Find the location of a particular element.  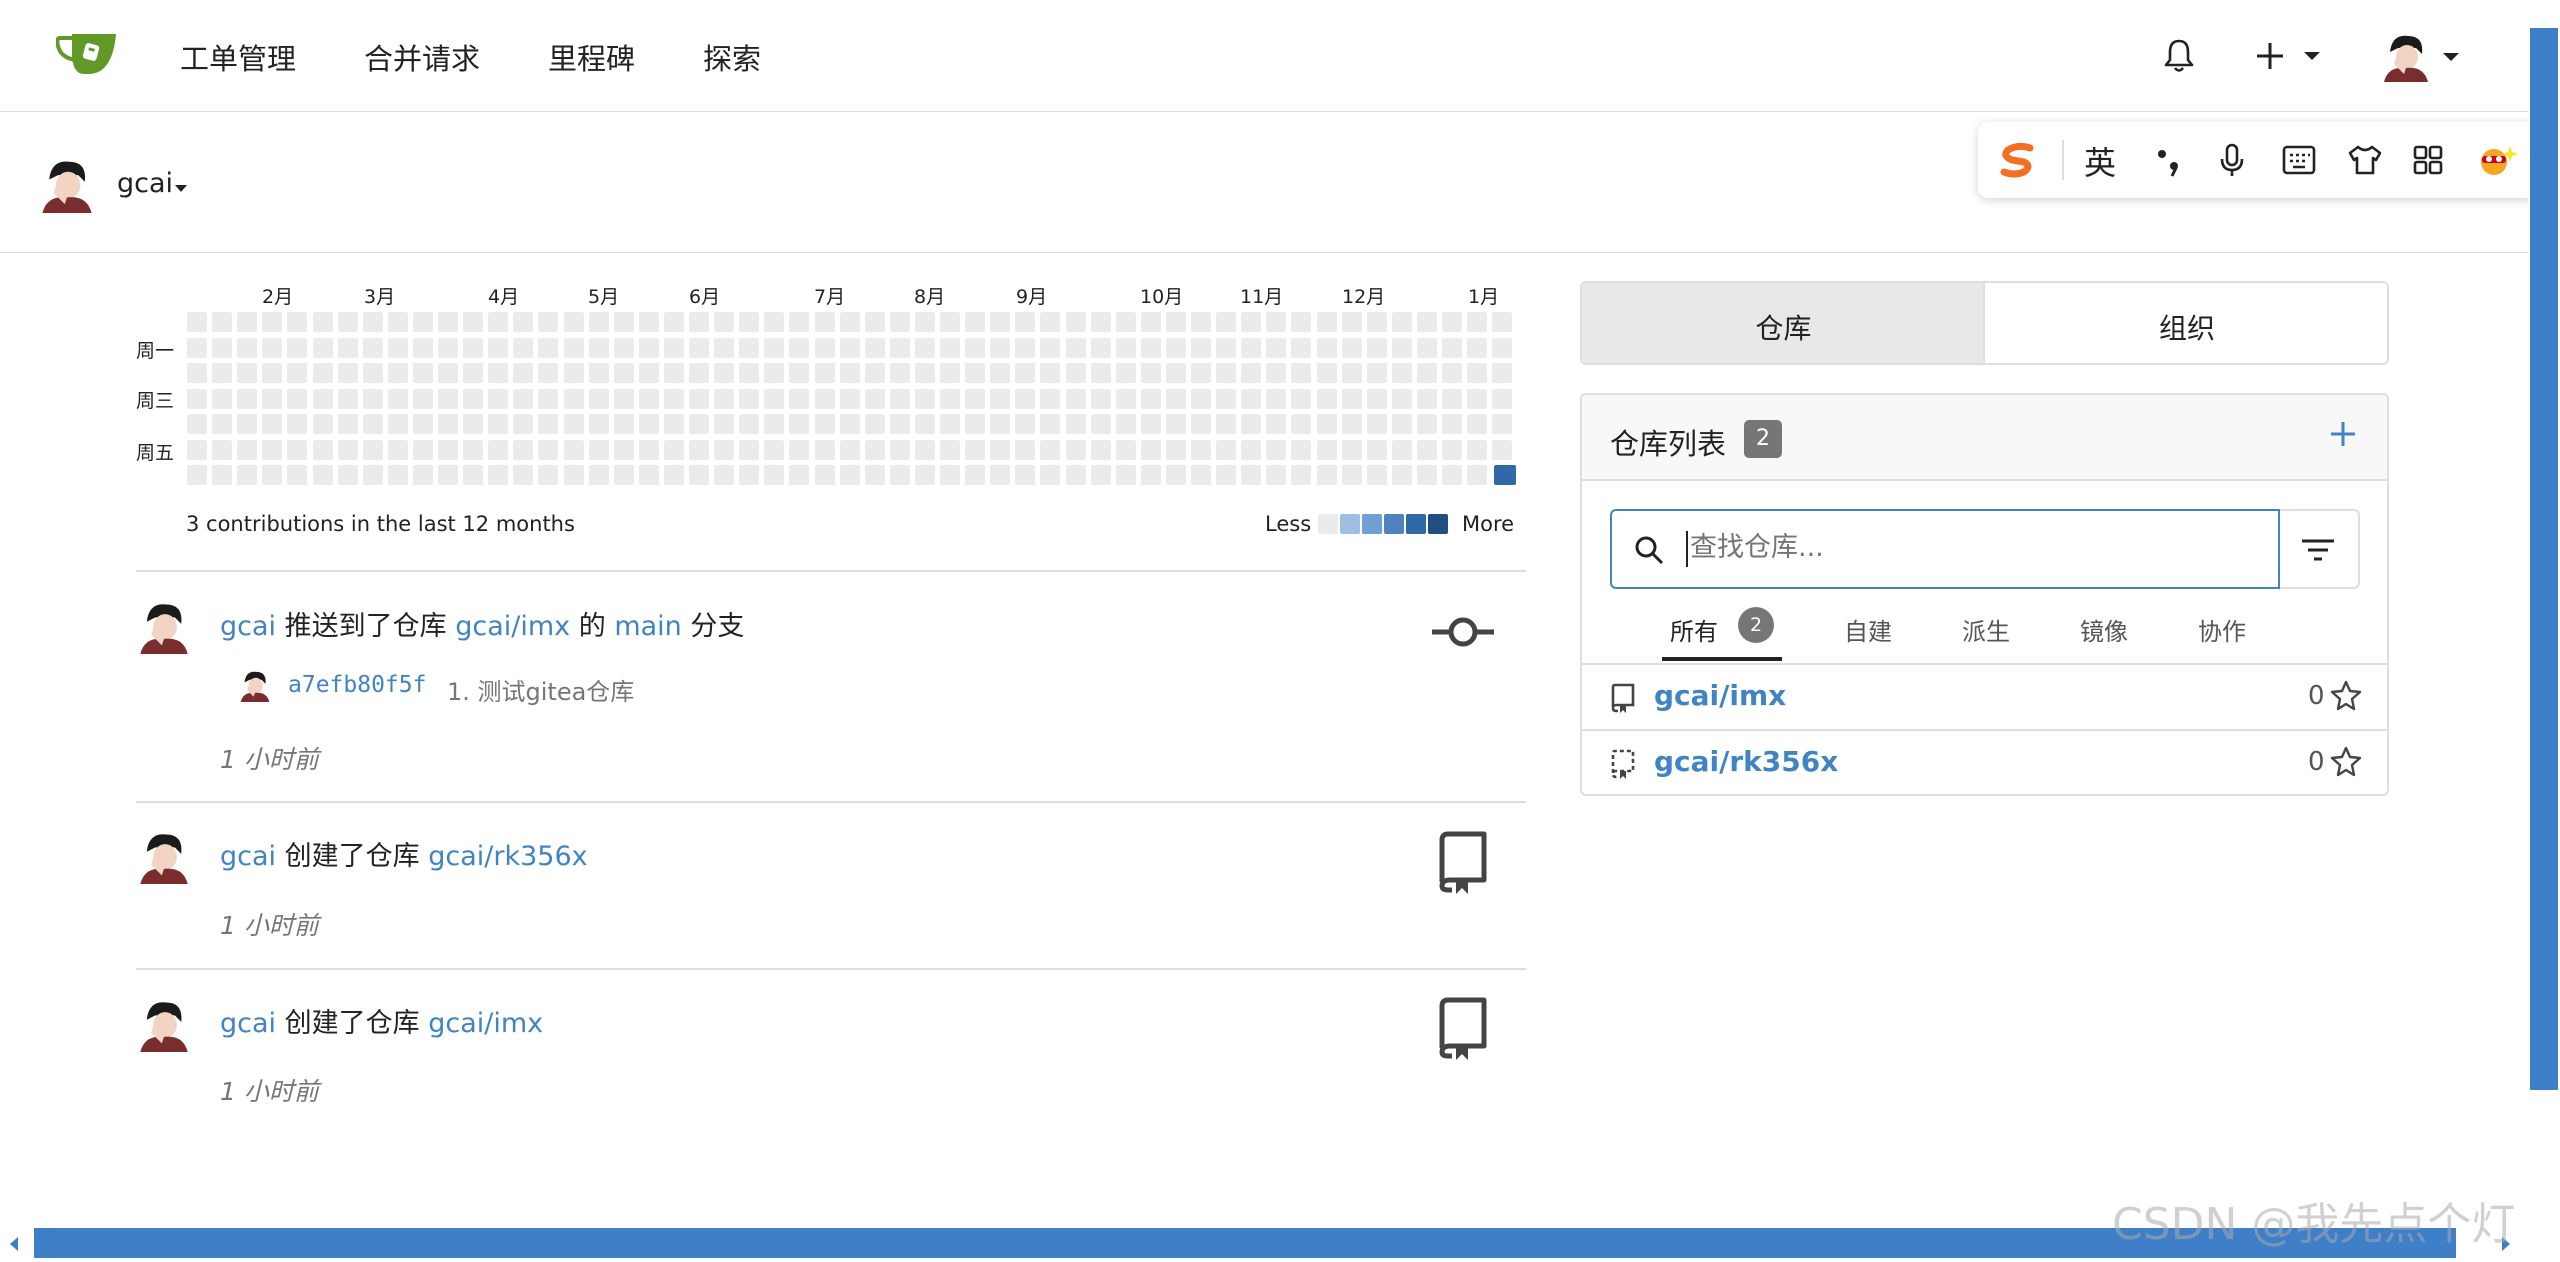

microphone-icon is located at coordinates (2232, 160).